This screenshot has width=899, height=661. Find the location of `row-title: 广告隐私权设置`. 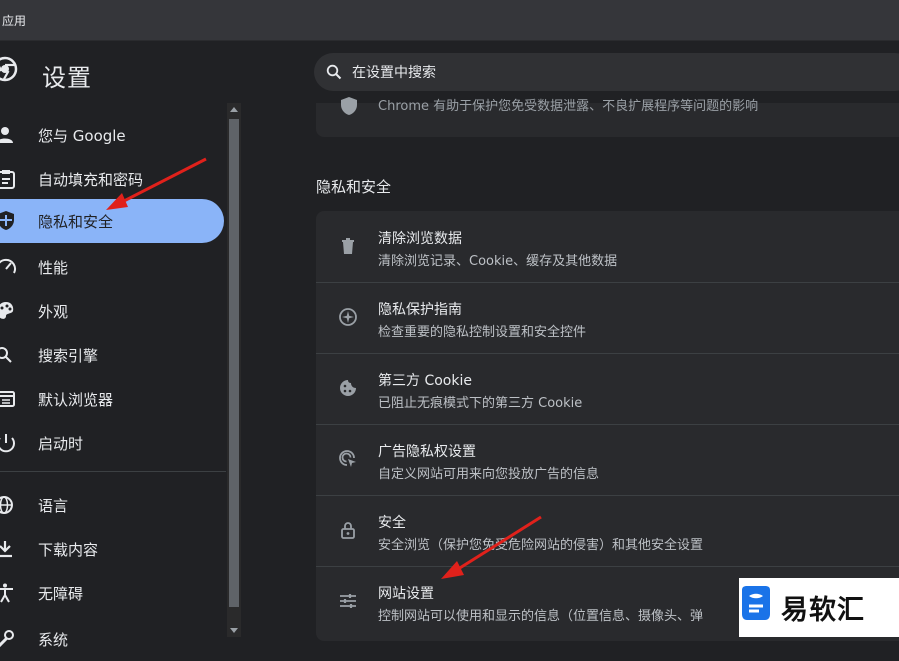

row-title: 广告隐私权设置 is located at coordinates (427, 452).